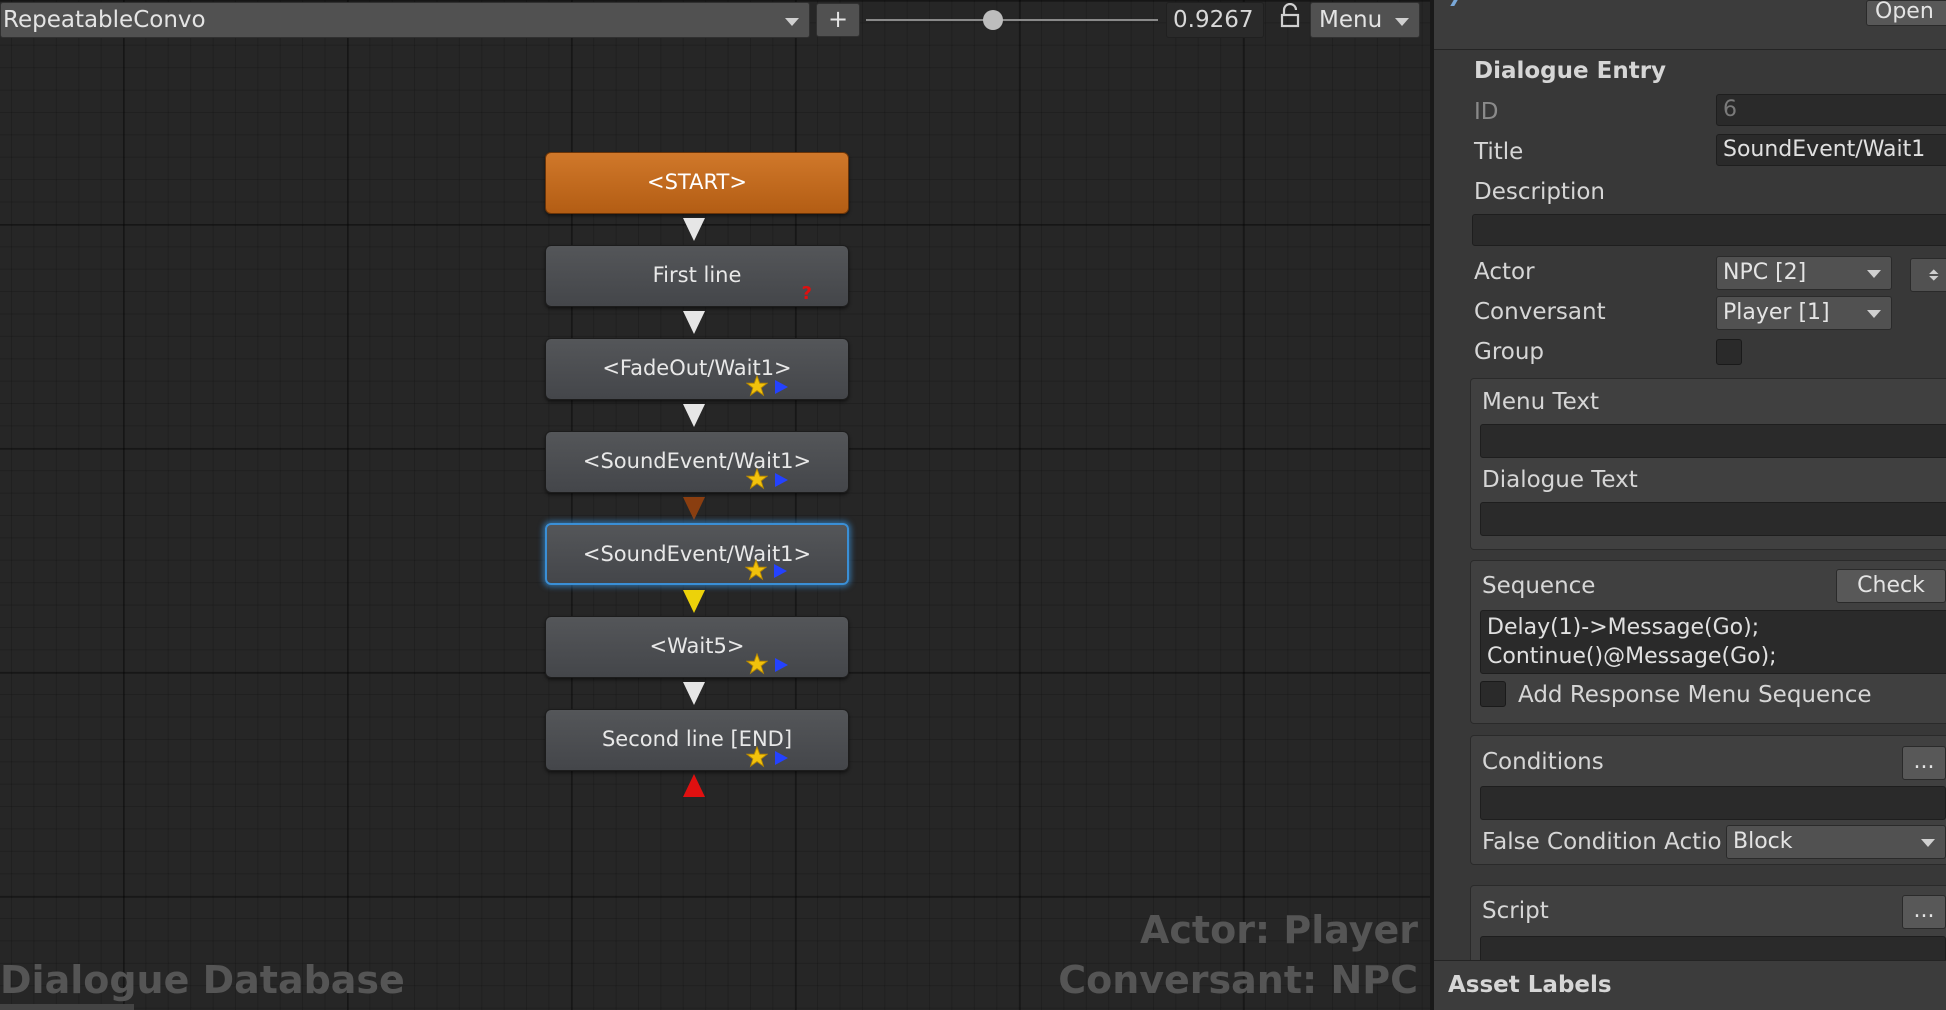 The height and width of the screenshot is (1010, 1946). I want to click on node-start: <START>, so click(697, 183).